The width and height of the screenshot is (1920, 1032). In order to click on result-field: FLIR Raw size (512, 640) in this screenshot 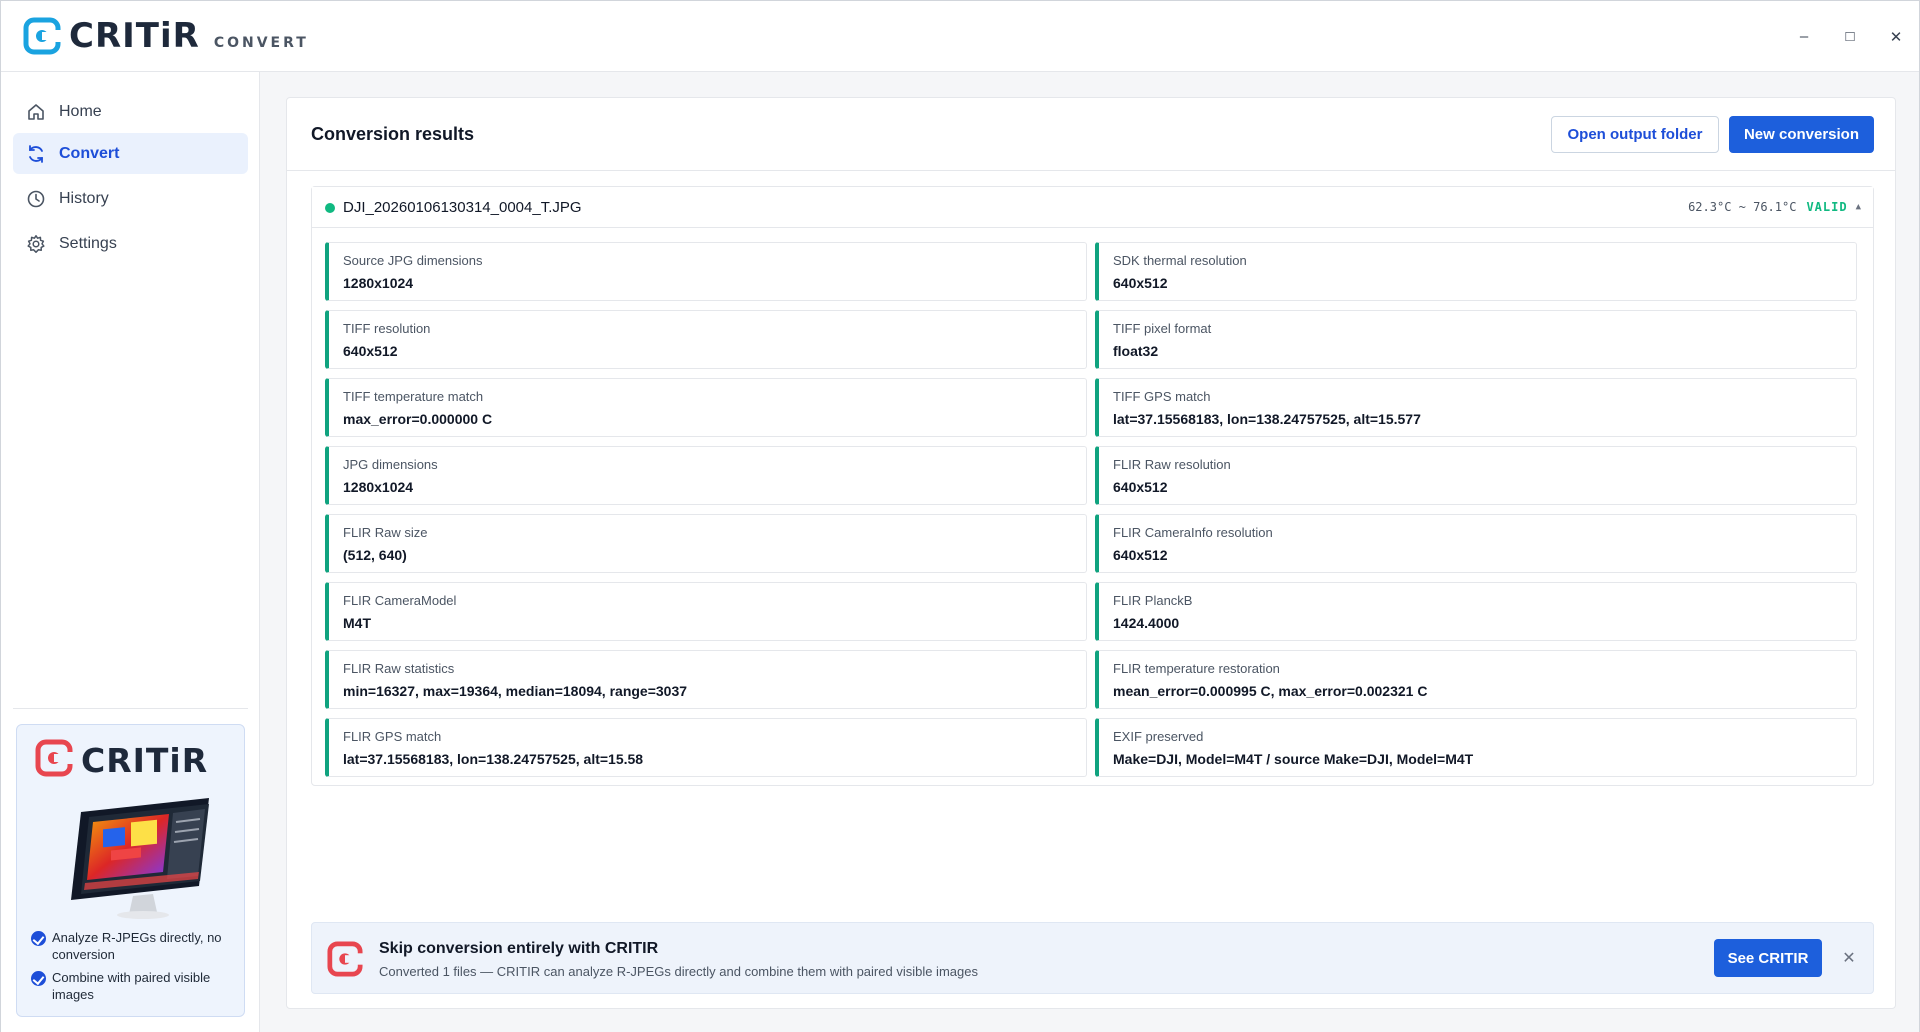, I will do `click(706, 543)`.